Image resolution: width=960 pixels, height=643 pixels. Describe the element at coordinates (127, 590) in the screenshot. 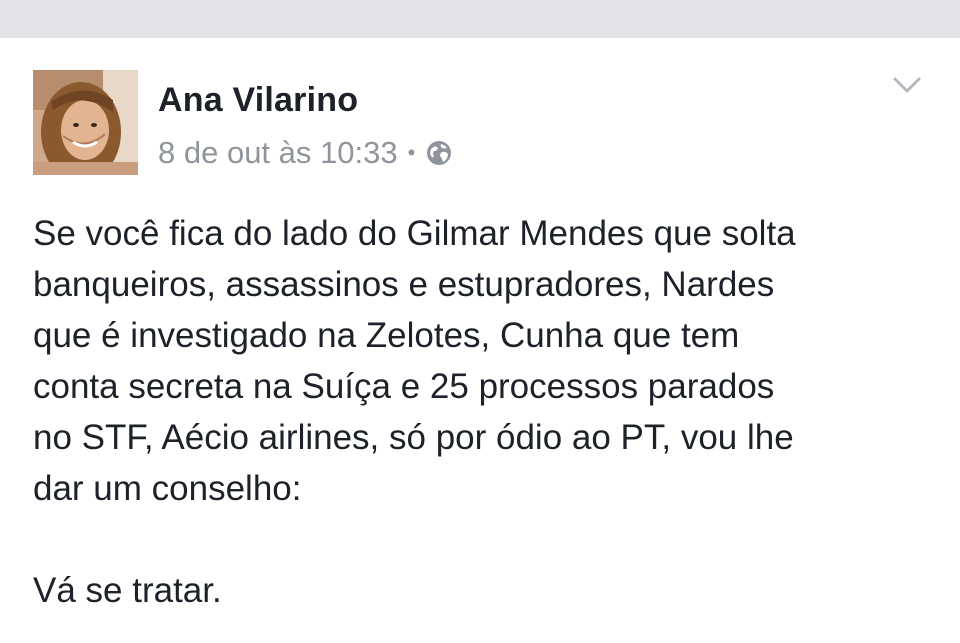

I see `post-paragraph: Vá se tratar.` at that location.